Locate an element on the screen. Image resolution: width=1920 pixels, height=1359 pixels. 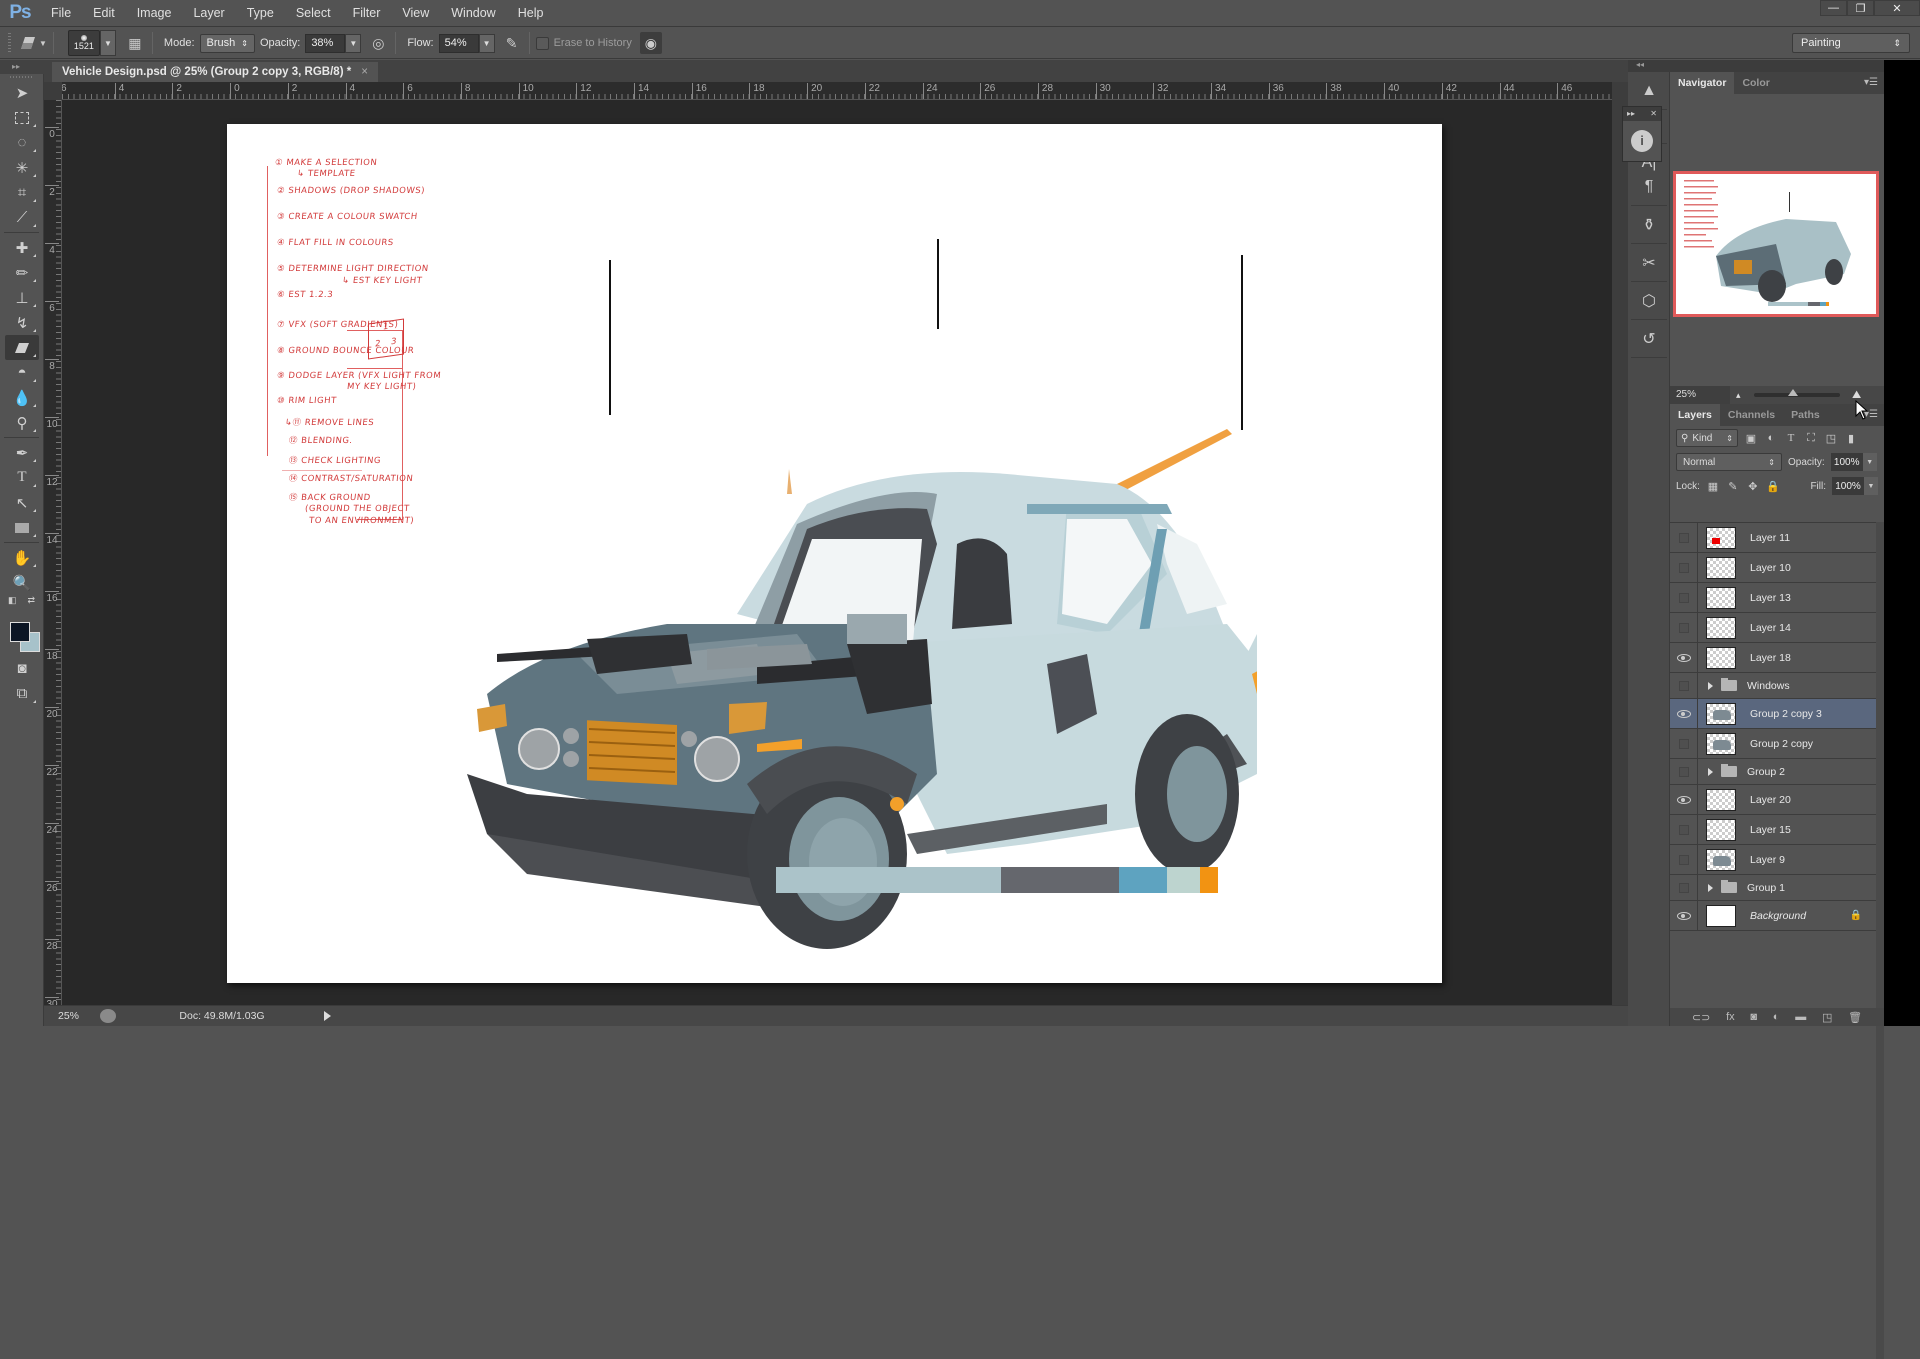
filter-toggle-icon: ▮ is located at coordinates (1851, 438).